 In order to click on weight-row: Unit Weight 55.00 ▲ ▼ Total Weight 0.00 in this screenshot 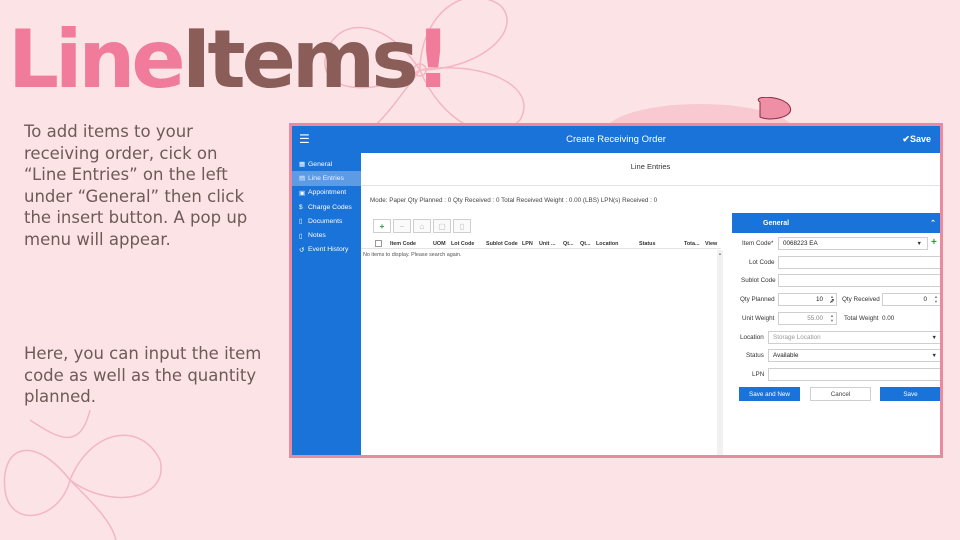, I will do `click(836, 319)`.